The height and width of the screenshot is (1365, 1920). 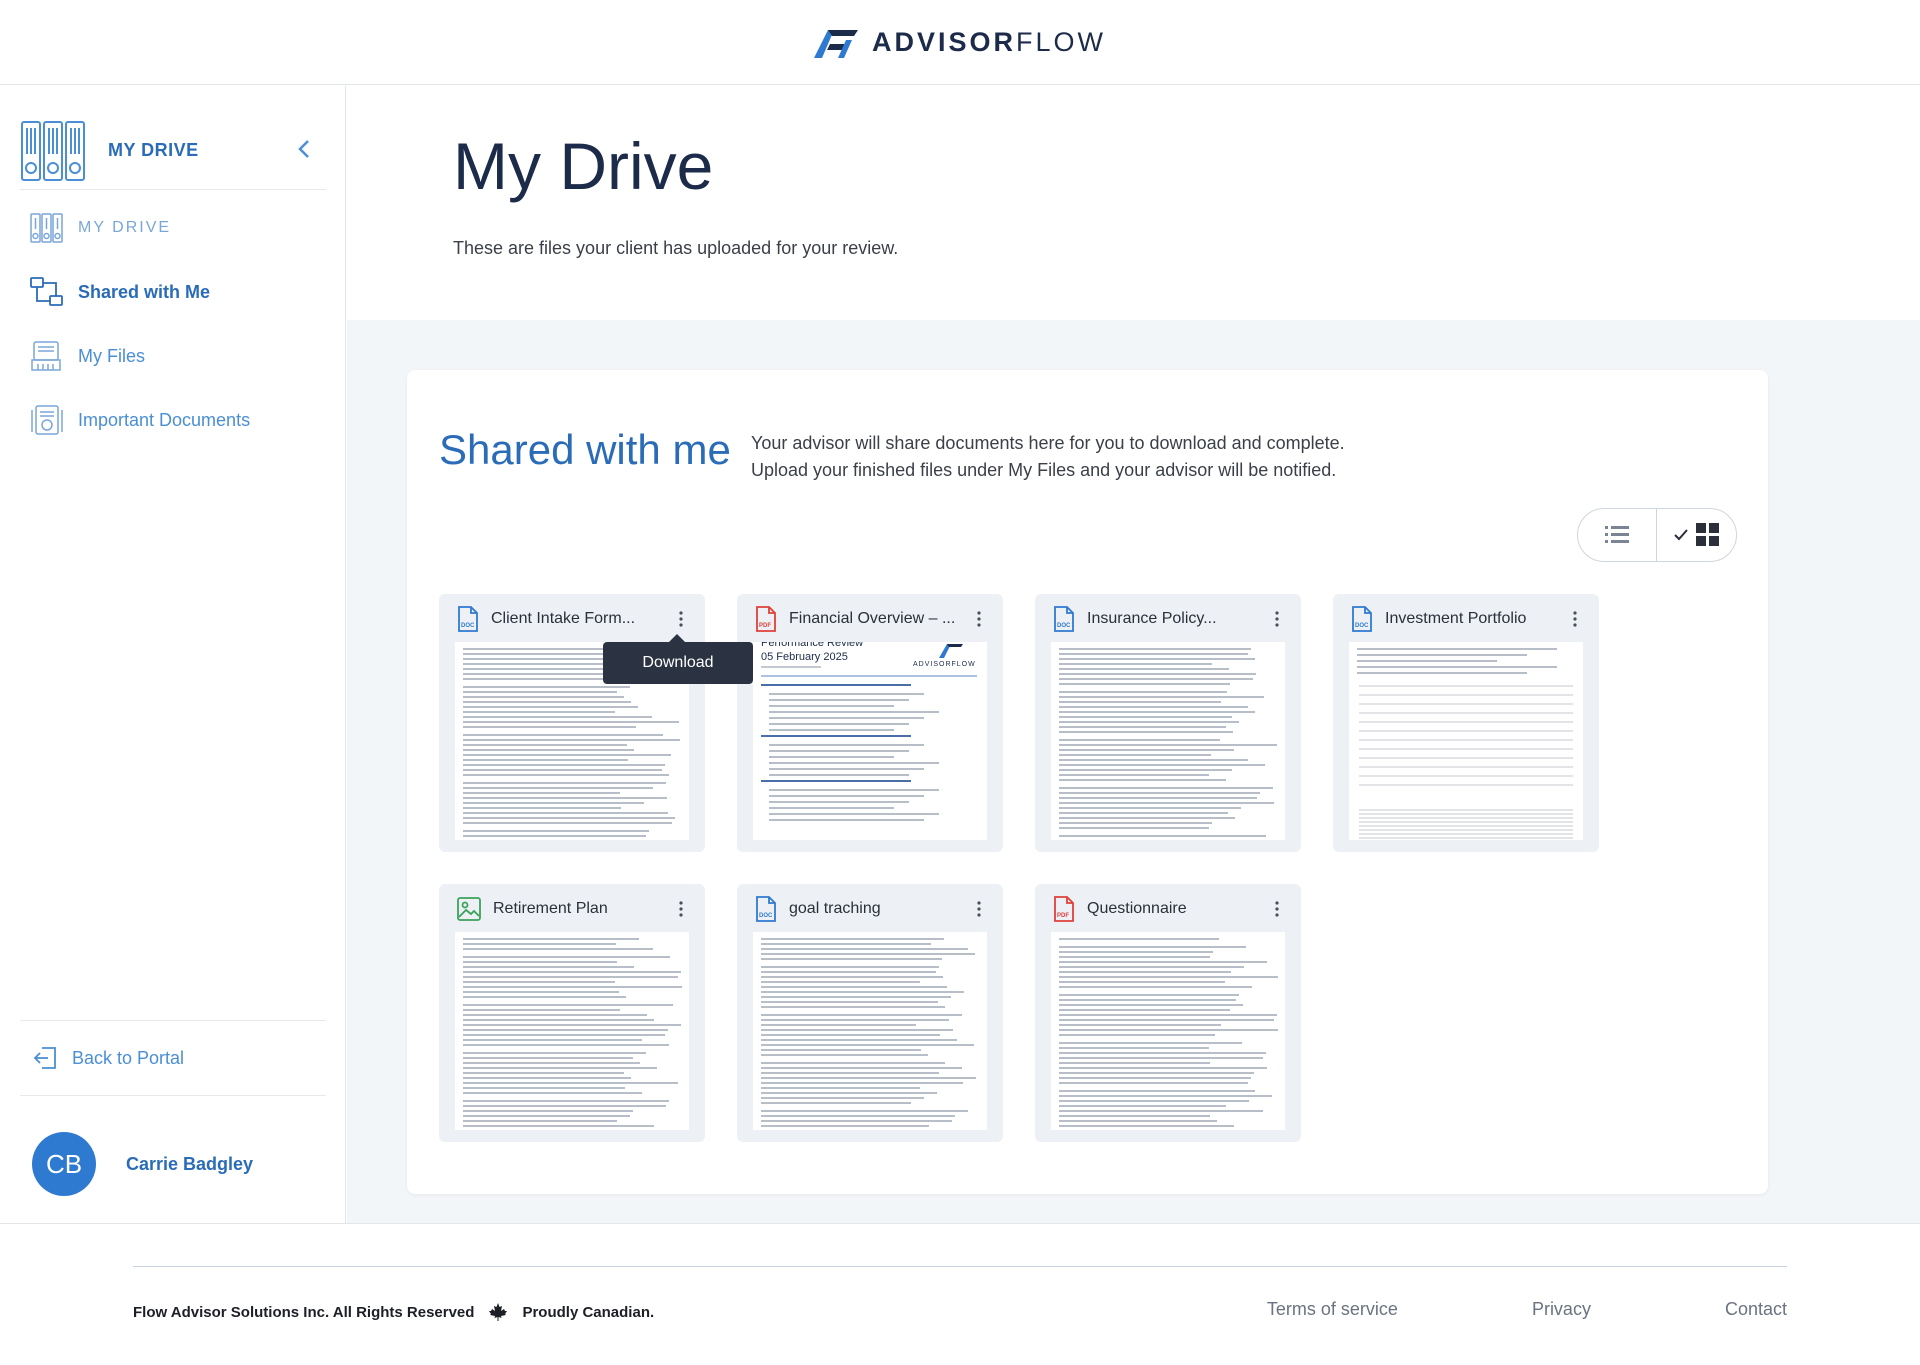 I want to click on back-to-portal-link: Back to Portal, so click(x=173, y=1058).